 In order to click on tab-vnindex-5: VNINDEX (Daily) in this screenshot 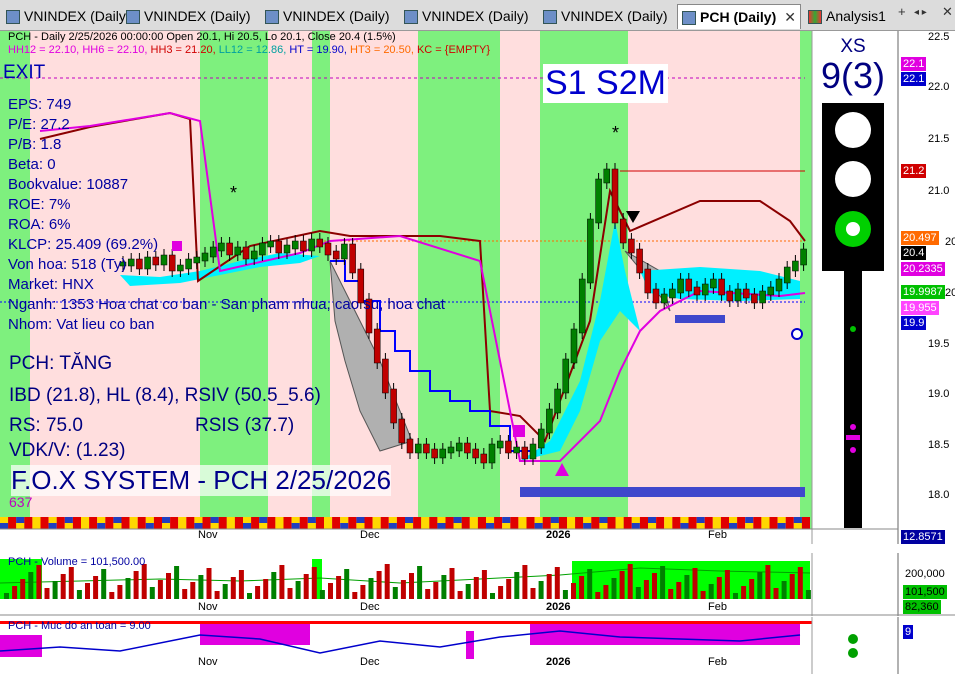, I will do `click(605, 16)`.